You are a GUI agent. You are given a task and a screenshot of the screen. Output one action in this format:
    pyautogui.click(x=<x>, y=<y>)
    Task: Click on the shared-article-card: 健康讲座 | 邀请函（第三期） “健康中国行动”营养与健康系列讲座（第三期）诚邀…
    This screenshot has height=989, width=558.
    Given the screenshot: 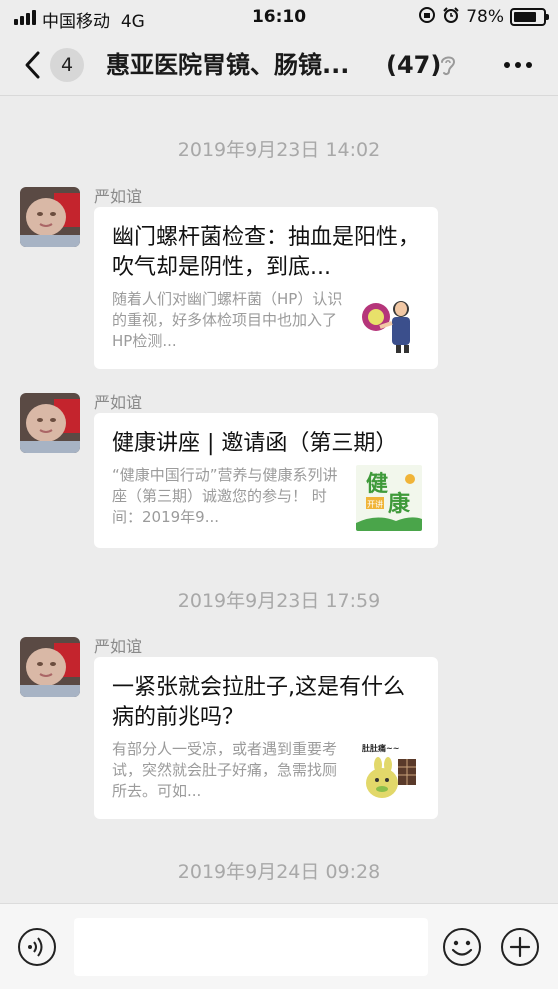 What is the action you would take?
    pyautogui.click(x=266, y=480)
    